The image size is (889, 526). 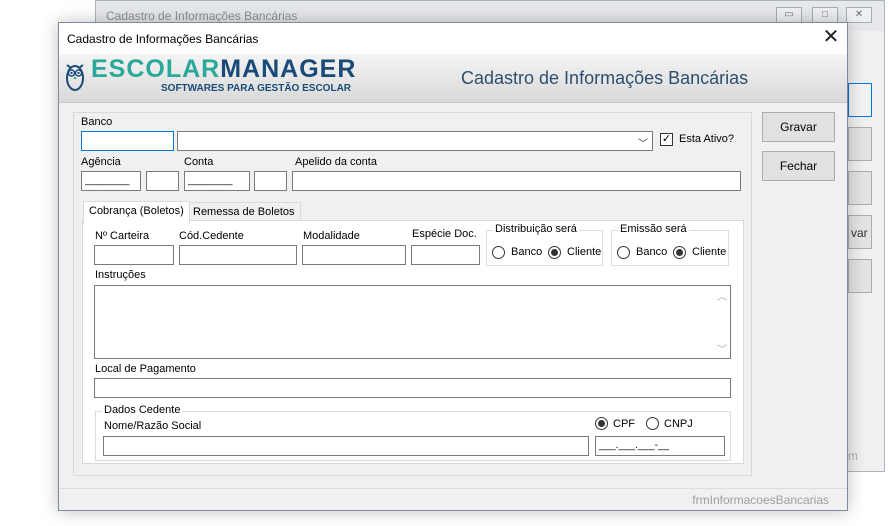 I want to click on distribuicao-cliente-radio, so click(x=554, y=252).